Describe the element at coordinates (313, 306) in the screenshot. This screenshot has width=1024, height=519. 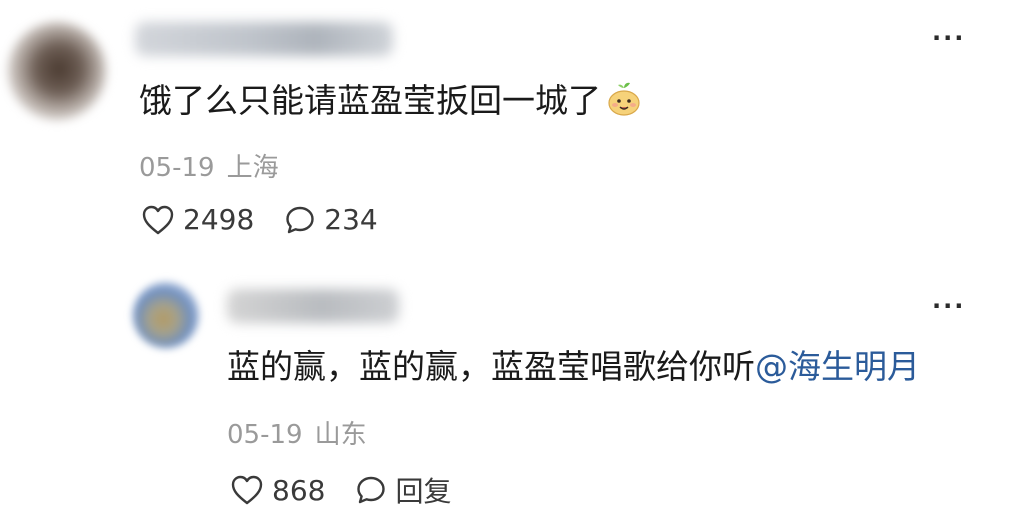
I see `replier-username` at that location.